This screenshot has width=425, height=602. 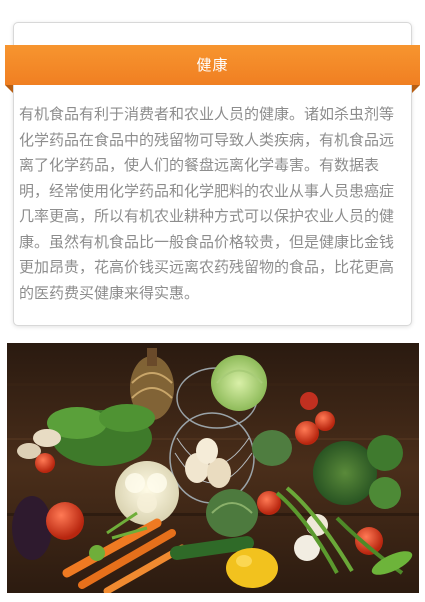 I want to click on section-title-ribbon: 健康, so click(x=212, y=65).